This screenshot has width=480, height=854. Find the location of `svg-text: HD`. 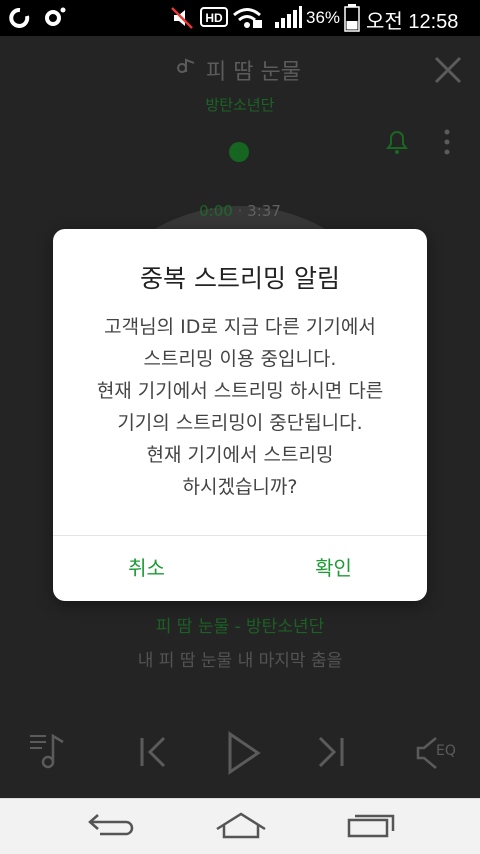

svg-text: HD is located at coordinates (214, 18).